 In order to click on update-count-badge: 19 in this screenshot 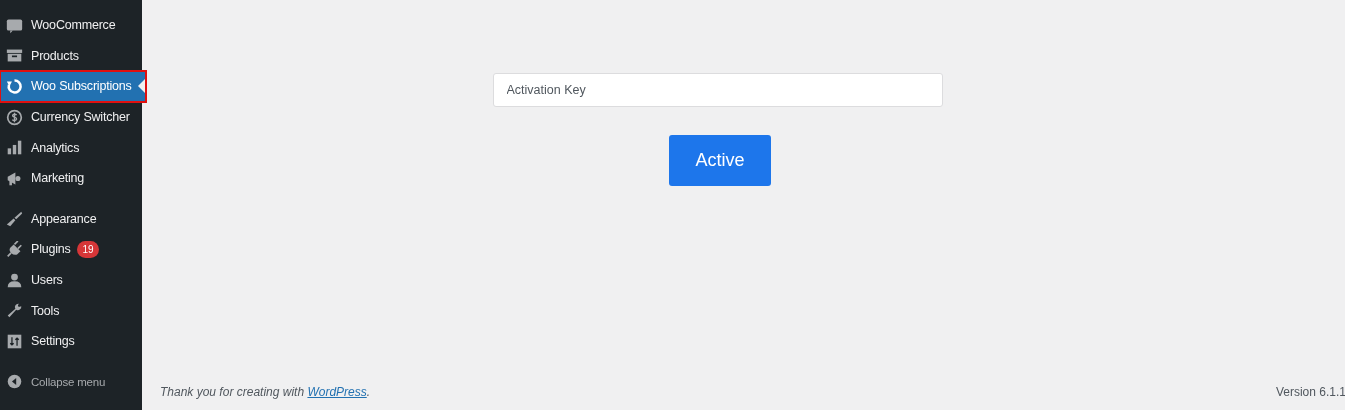, I will do `click(88, 249)`.